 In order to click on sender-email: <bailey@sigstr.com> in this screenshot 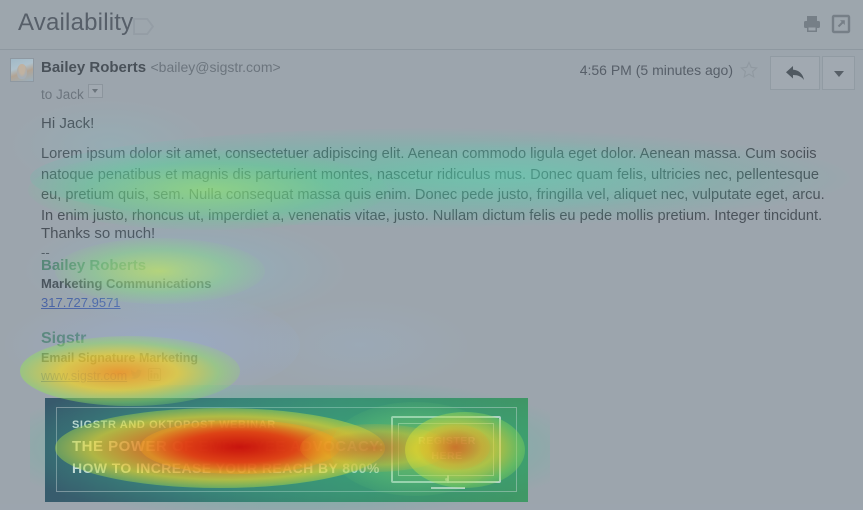, I will do `click(215, 67)`.